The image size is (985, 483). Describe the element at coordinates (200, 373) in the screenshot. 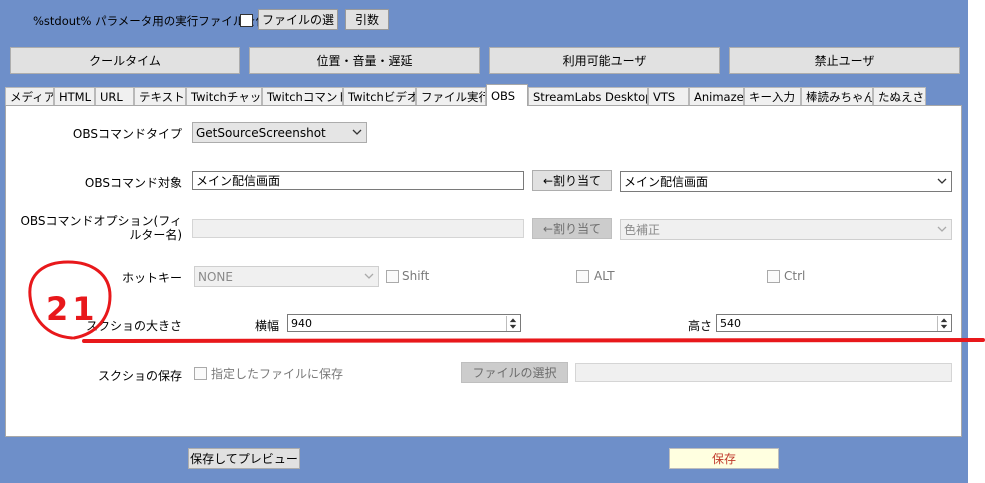

I see `save-to-file-checkbox` at that location.